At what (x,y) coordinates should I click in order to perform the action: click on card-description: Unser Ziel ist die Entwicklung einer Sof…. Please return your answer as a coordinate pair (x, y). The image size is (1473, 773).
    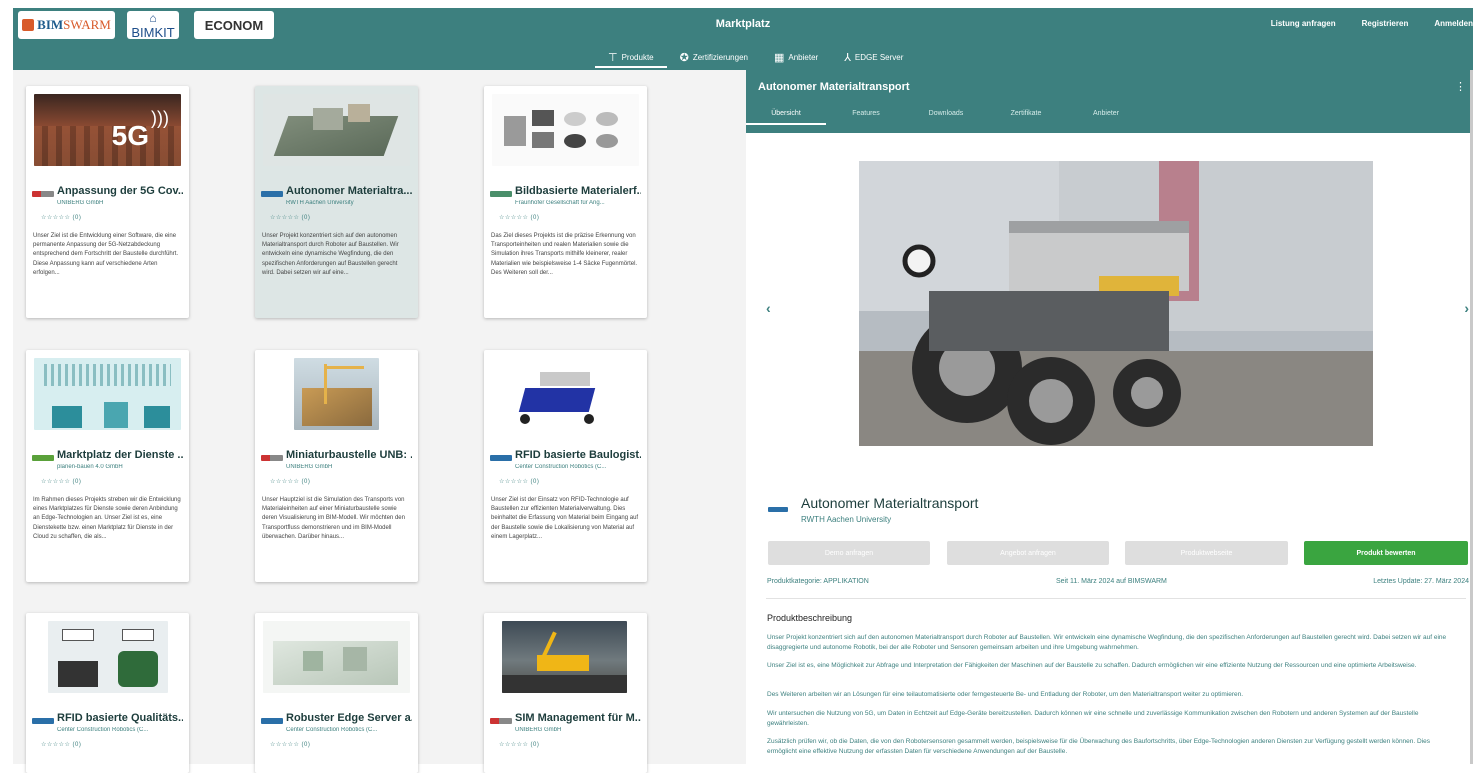
    Looking at the image, I should click on (106, 254).